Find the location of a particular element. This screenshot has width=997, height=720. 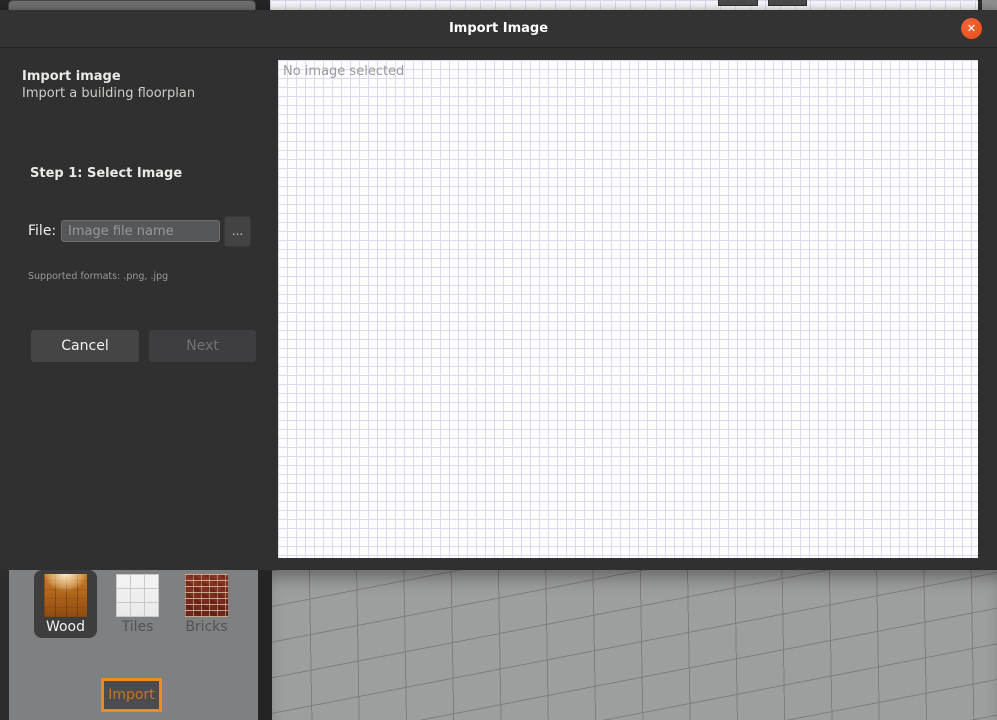

dialog-buttons: Cancel Next is located at coordinates (144, 346).